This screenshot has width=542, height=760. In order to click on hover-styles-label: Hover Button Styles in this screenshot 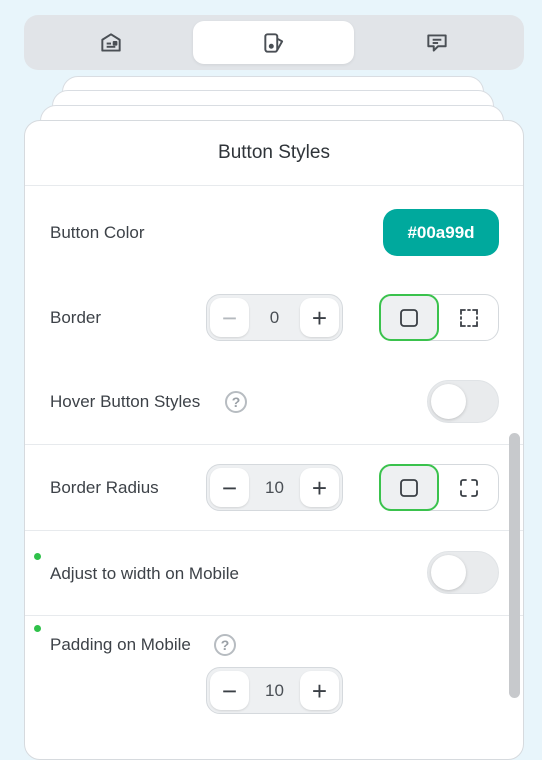, I will do `click(125, 401)`.